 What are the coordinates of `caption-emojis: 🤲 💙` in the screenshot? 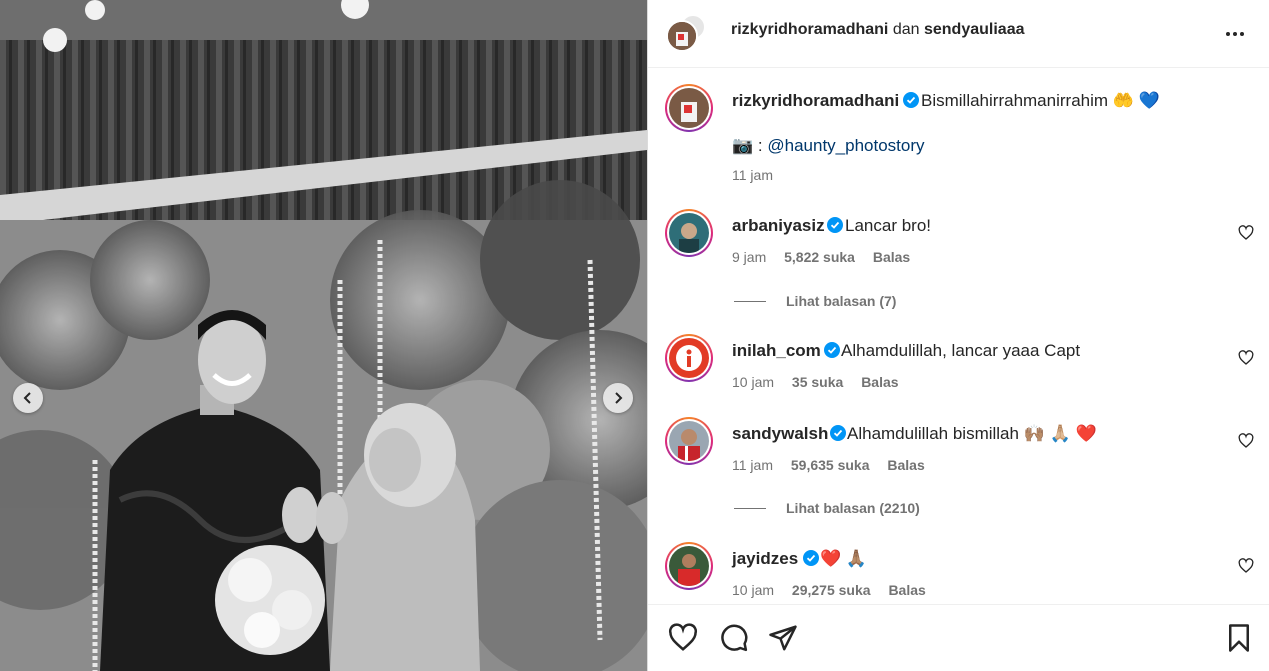 It's located at (1136, 100).